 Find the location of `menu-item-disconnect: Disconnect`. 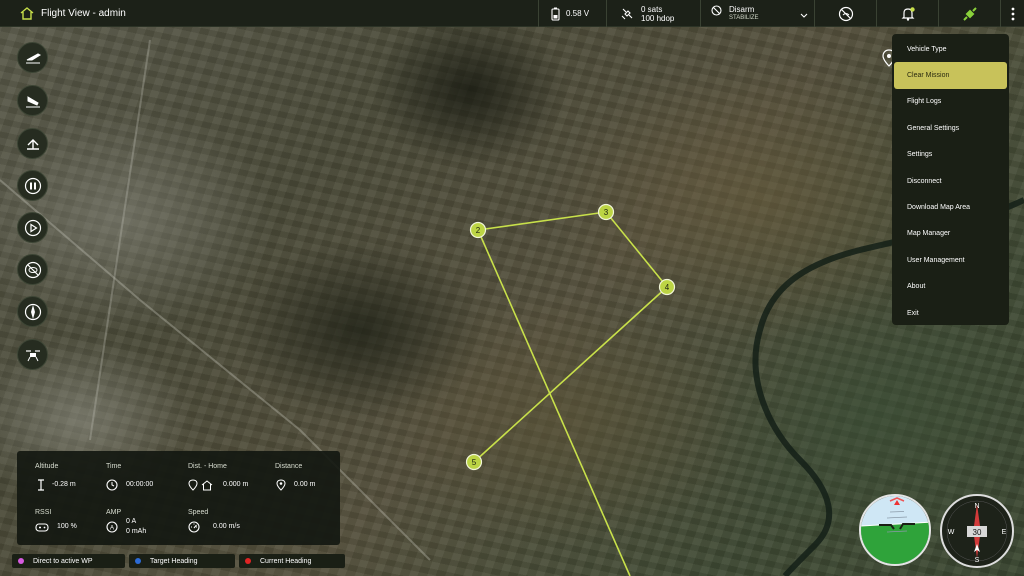

menu-item-disconnect: Disconnect is located at coordinates (950, 181).